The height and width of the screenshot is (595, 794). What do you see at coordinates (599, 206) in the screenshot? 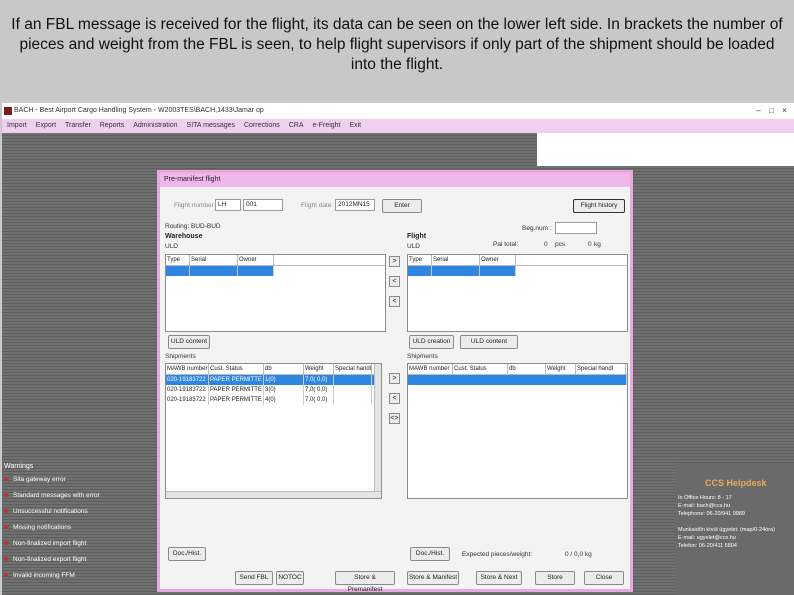
I see `flight-history-button: Flight history` at bounding box center [599, 206].